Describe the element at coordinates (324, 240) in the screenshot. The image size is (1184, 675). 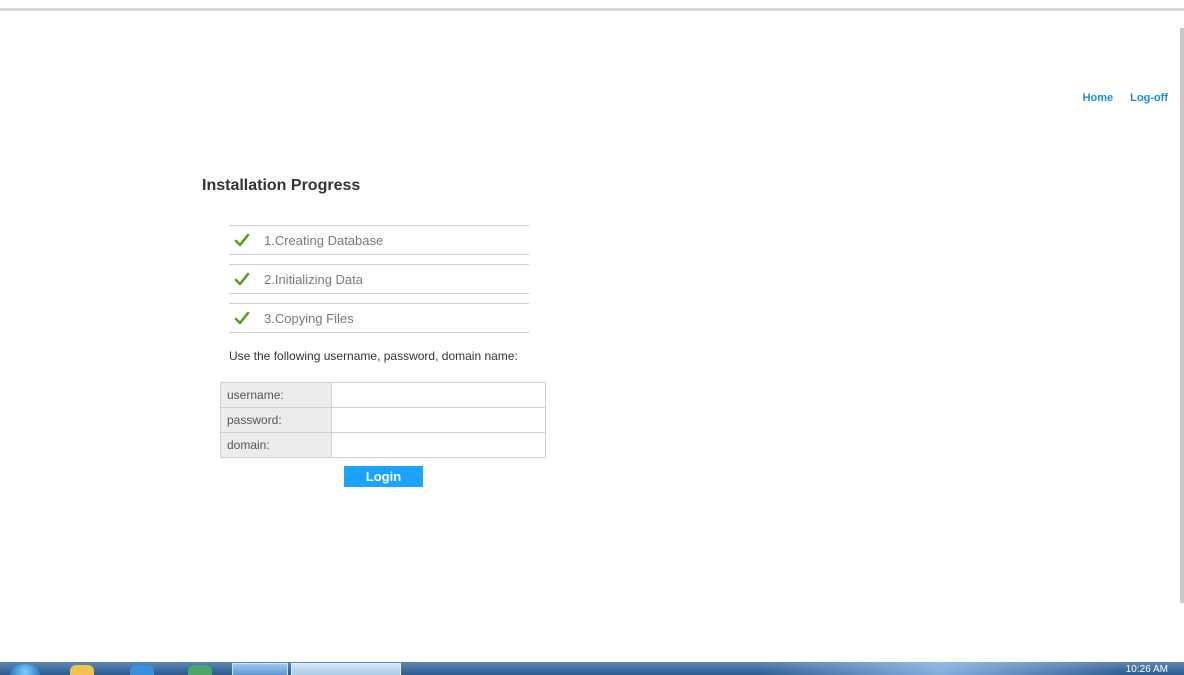
I see `step-label: 1.Creating Database` at that location.